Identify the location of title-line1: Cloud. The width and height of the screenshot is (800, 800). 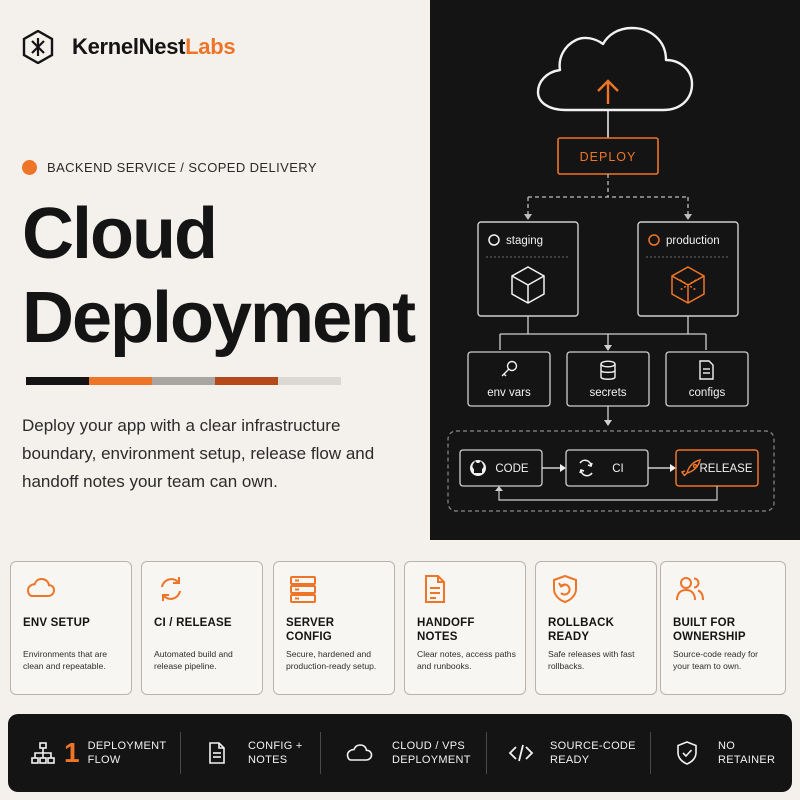
(120, 234).